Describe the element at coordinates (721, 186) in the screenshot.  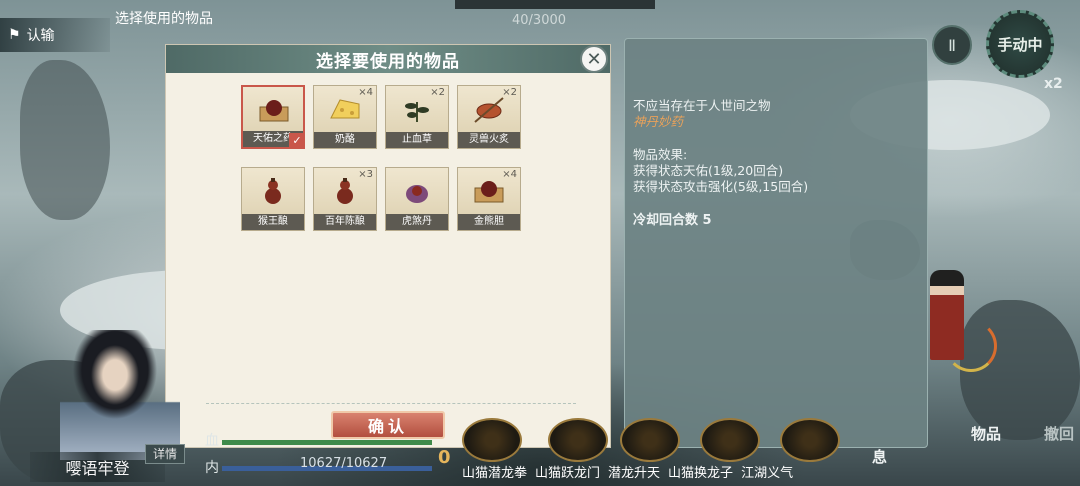
I see `effect-line: 获得状态攻击强化(5级,15回合)` at that location.